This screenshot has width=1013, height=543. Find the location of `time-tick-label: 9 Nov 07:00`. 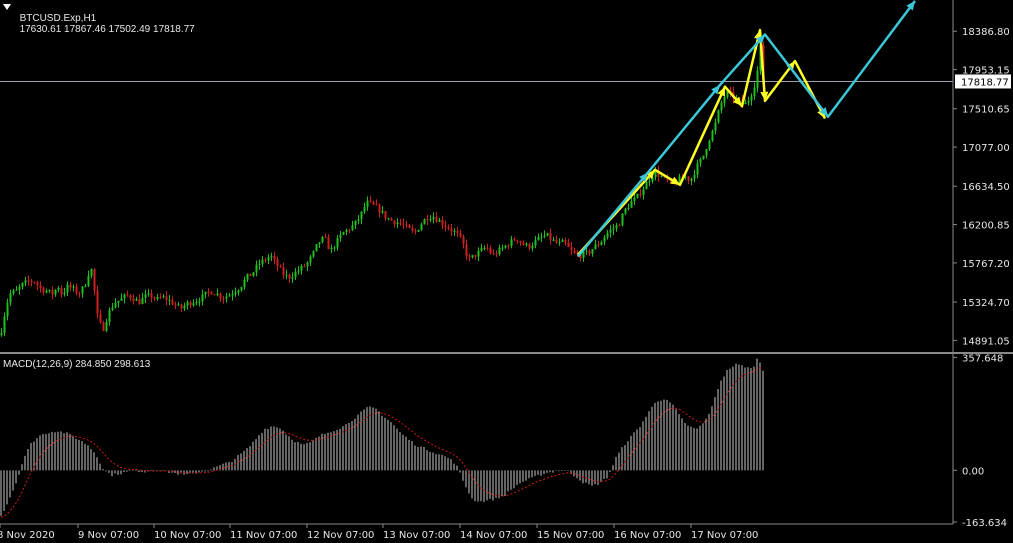

time-tick-label: 9 Nov 07:00 is located at coordinates (108, 535).